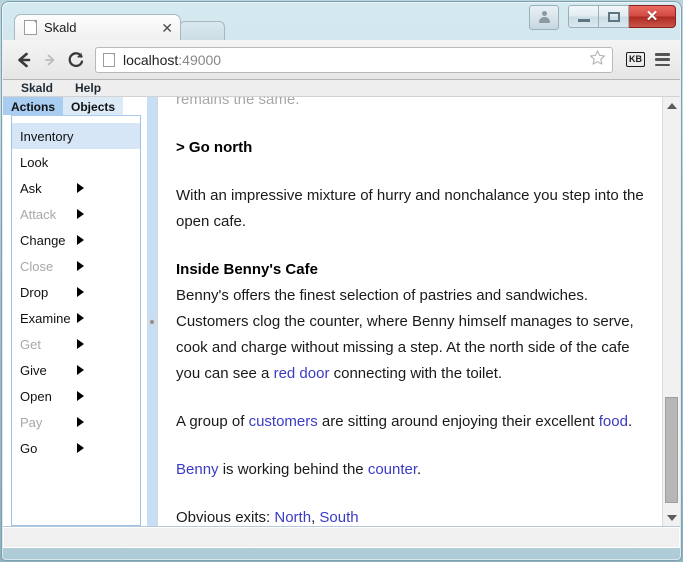 The width and height of the screenshot is (683, 562). Describe the element at coordinates (76, 292) in the screenshot. I see `sidebar-item-drop: Drop` at that location.